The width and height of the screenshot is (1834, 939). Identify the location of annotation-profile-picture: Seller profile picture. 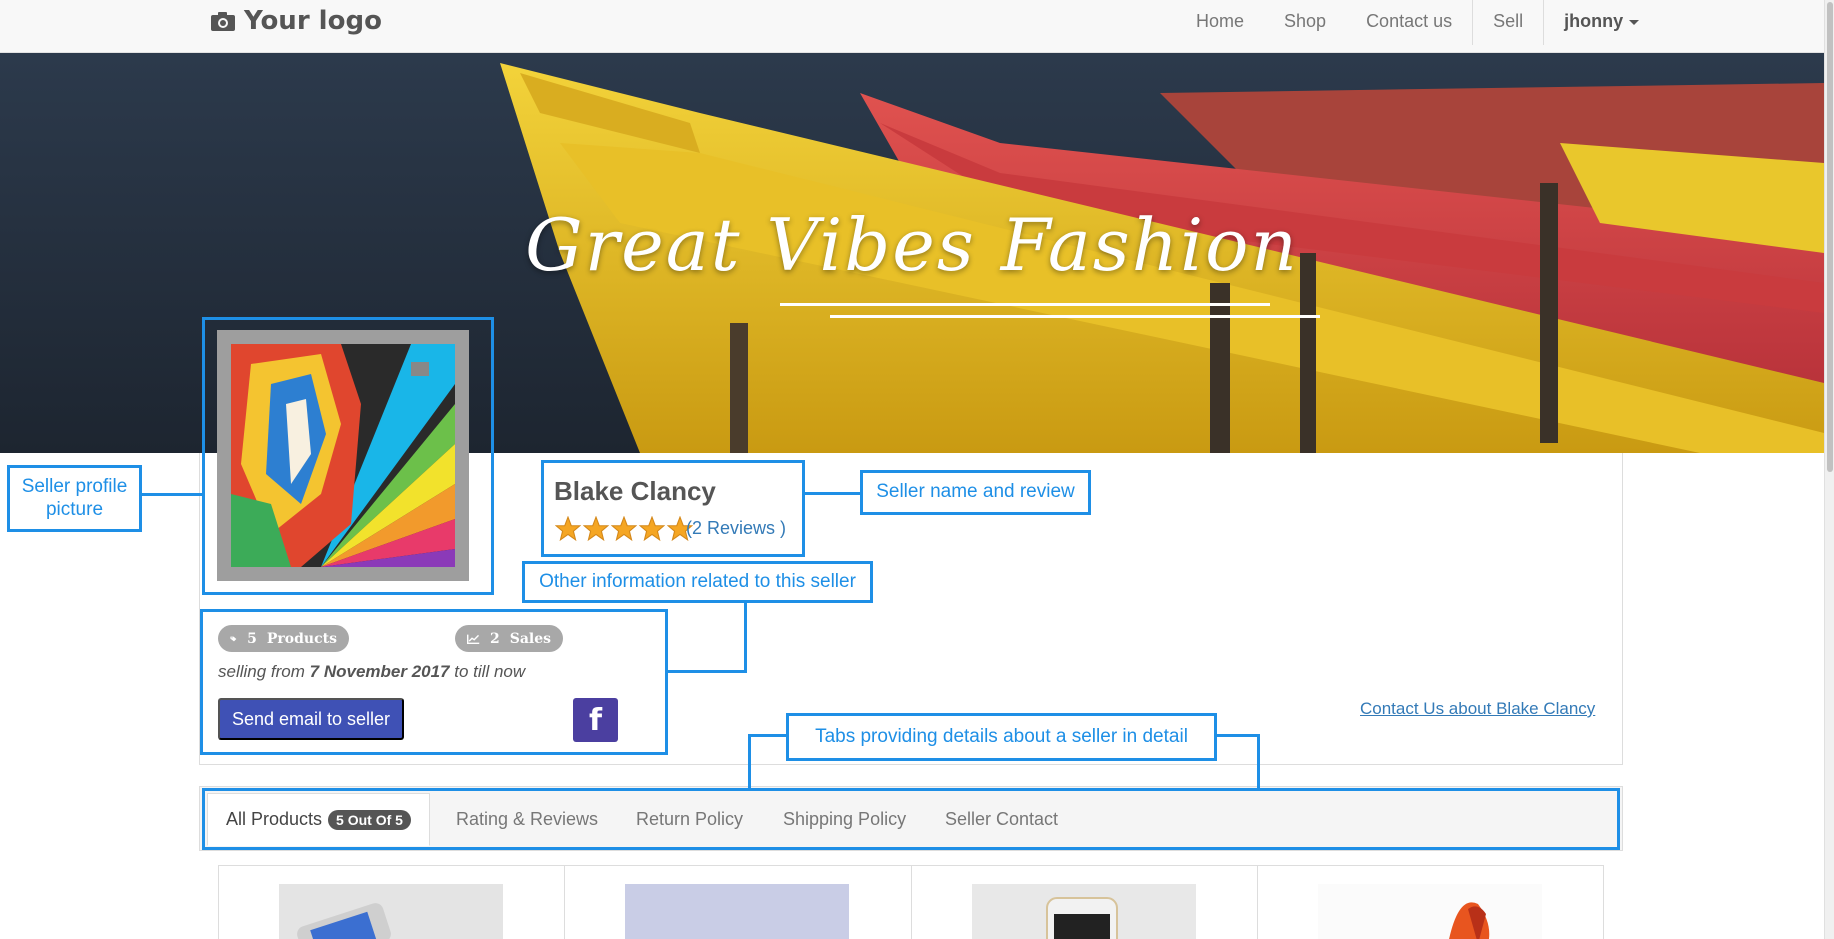
(74, 498).